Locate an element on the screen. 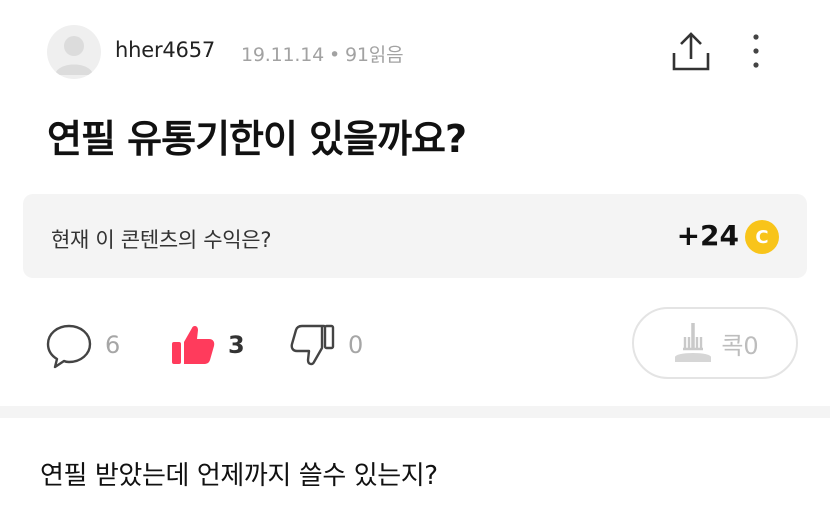 This screenshot has height=530, width=830. post-title: 연필 유통기한이 있을까요? is located at coordinates (257, 139).